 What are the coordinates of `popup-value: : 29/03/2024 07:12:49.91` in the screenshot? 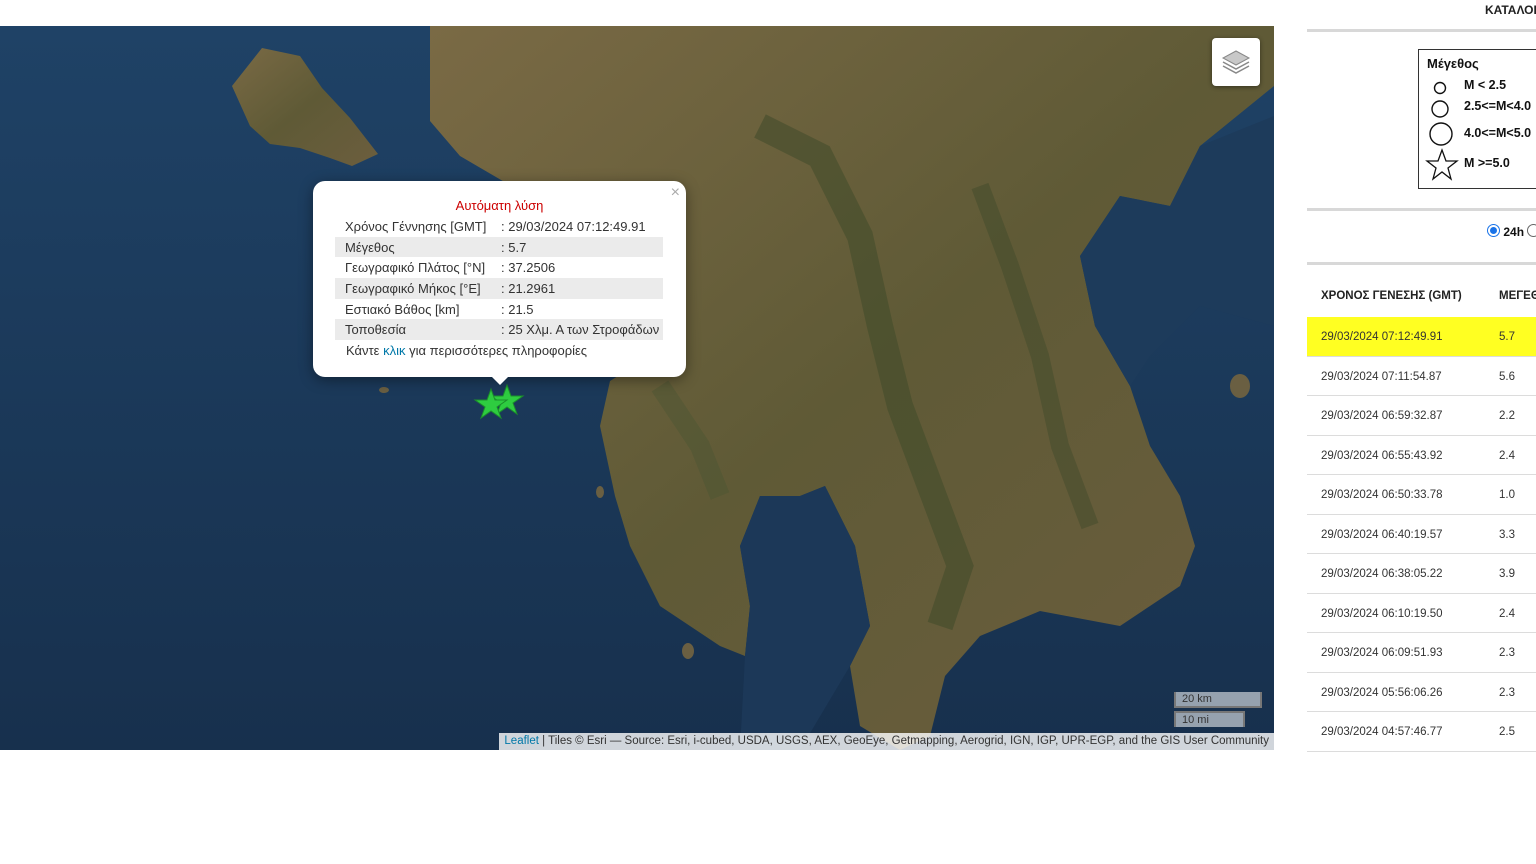 It's located at (573, 226).